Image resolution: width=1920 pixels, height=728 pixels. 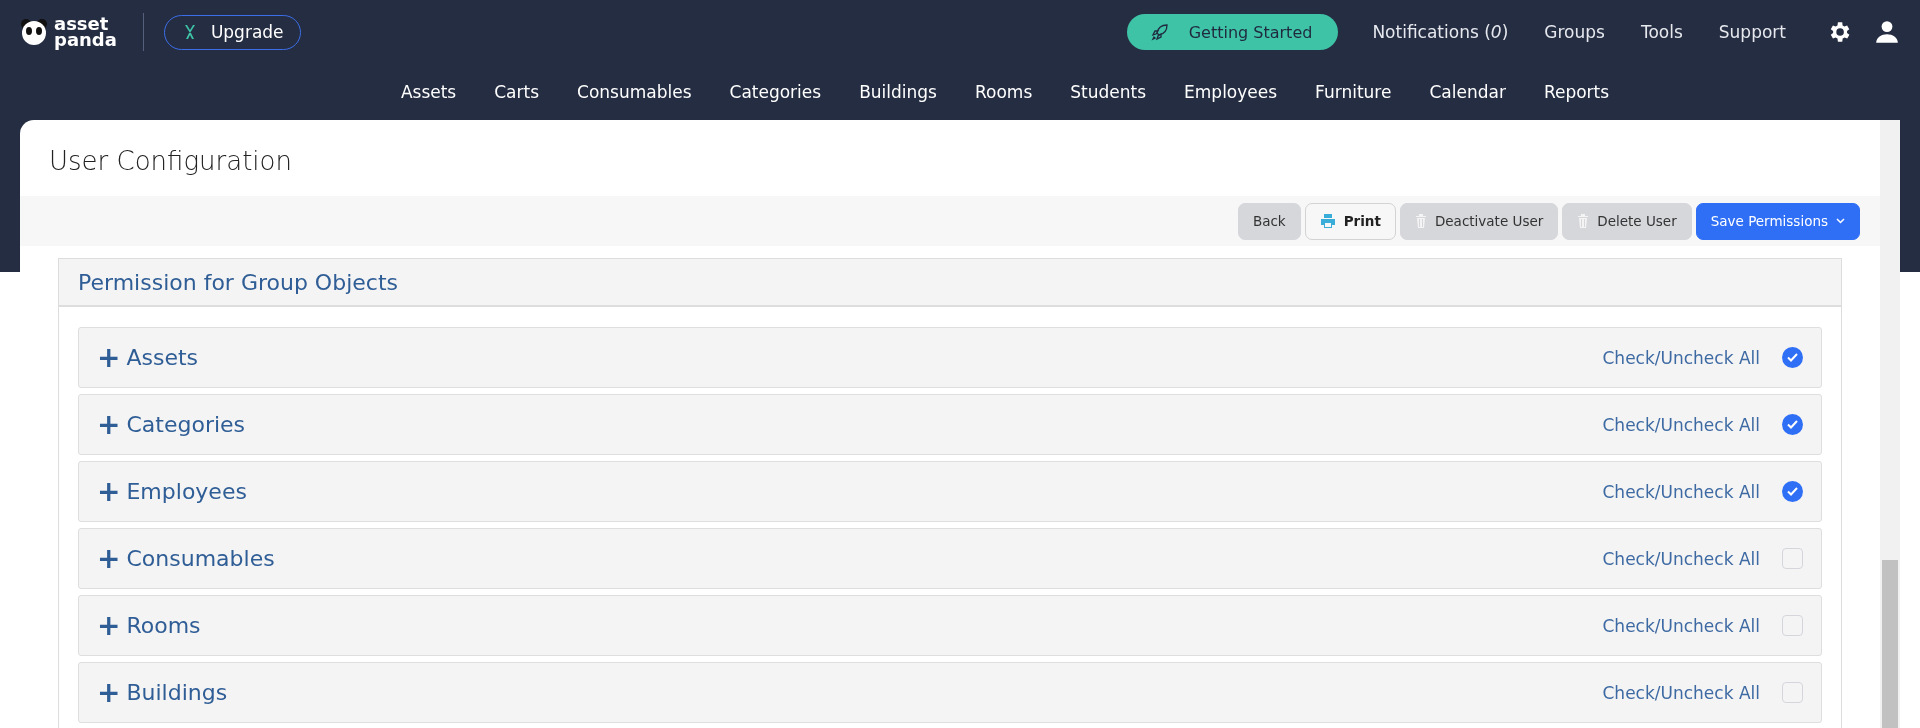 What do you see at coordinates (1661, 32) in the screenshot?
I see `top-nav-link: Tools` at bounding box center [1661, 32].